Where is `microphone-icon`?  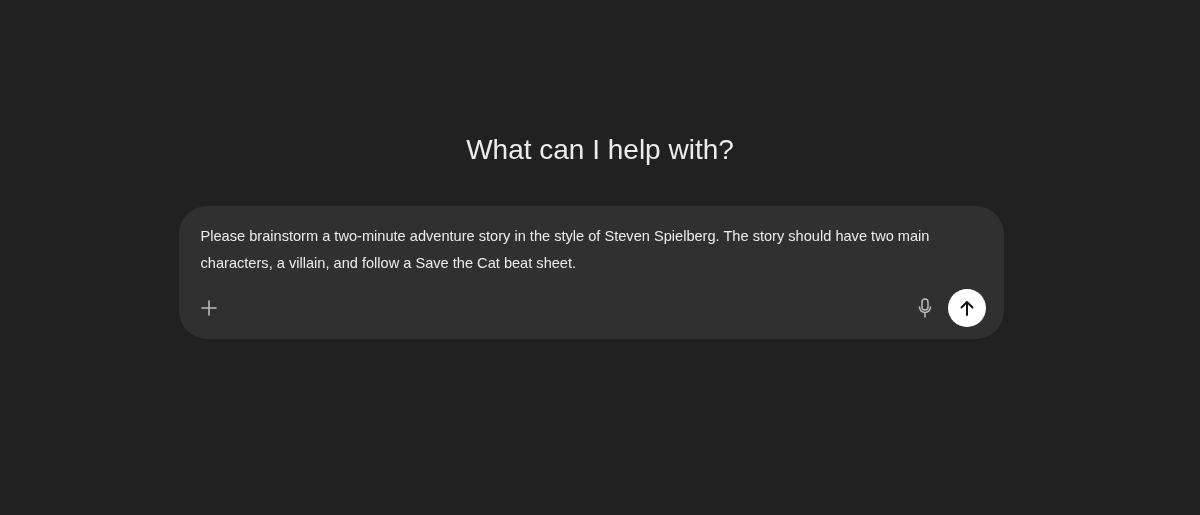
microphone-icon is located at coordinates (924, 308).